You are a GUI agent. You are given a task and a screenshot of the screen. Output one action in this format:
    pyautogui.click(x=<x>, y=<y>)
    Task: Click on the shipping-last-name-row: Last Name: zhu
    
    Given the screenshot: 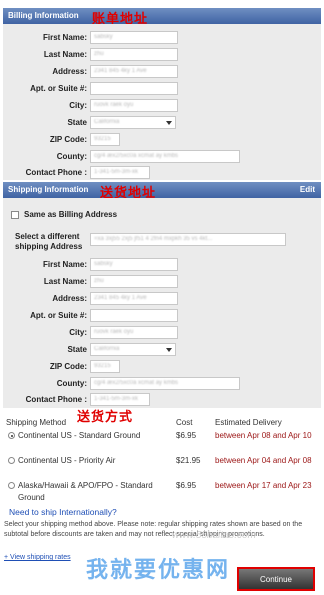 What is the action you would take?
    pyautogui.click(x=162, y=282)
    